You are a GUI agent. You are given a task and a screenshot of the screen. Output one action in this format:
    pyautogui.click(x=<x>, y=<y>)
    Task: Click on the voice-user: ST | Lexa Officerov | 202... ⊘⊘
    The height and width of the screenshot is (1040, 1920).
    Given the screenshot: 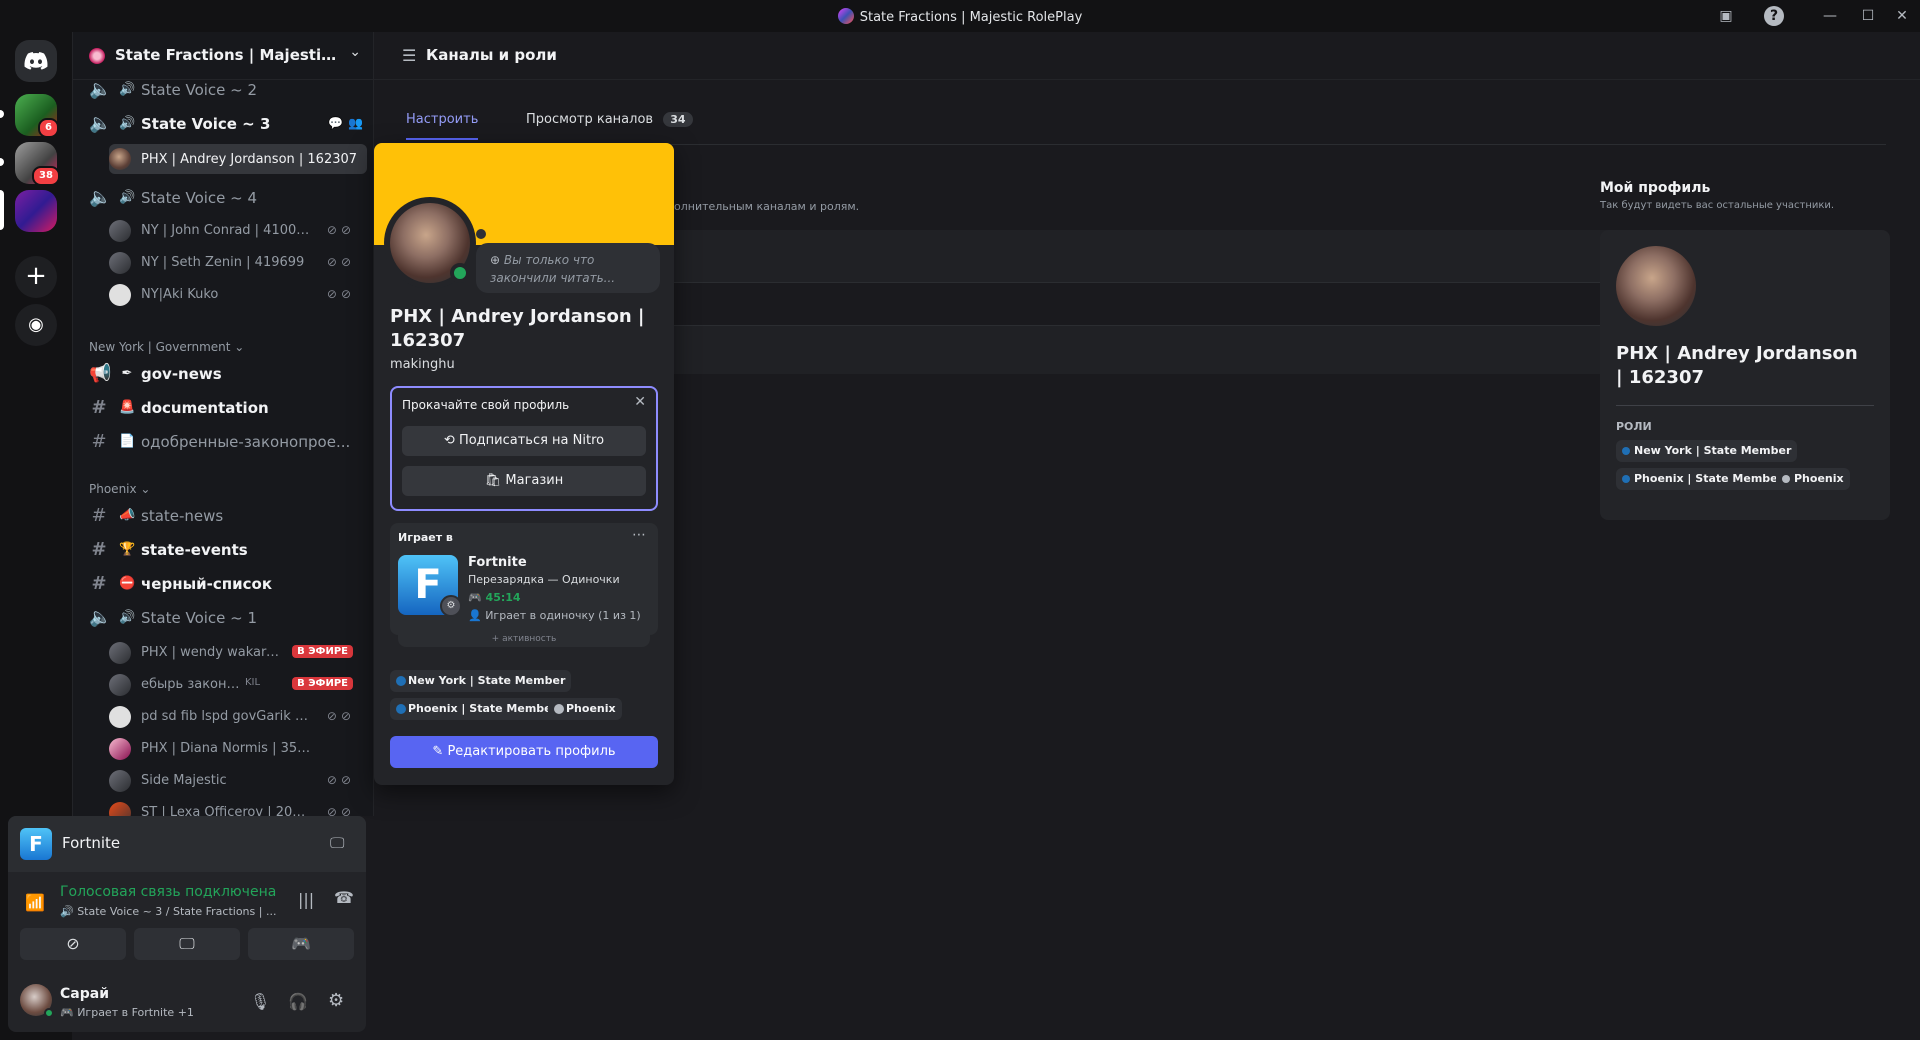 What is the action you would take?
    pyautogui.click(x=234, y=808)
    